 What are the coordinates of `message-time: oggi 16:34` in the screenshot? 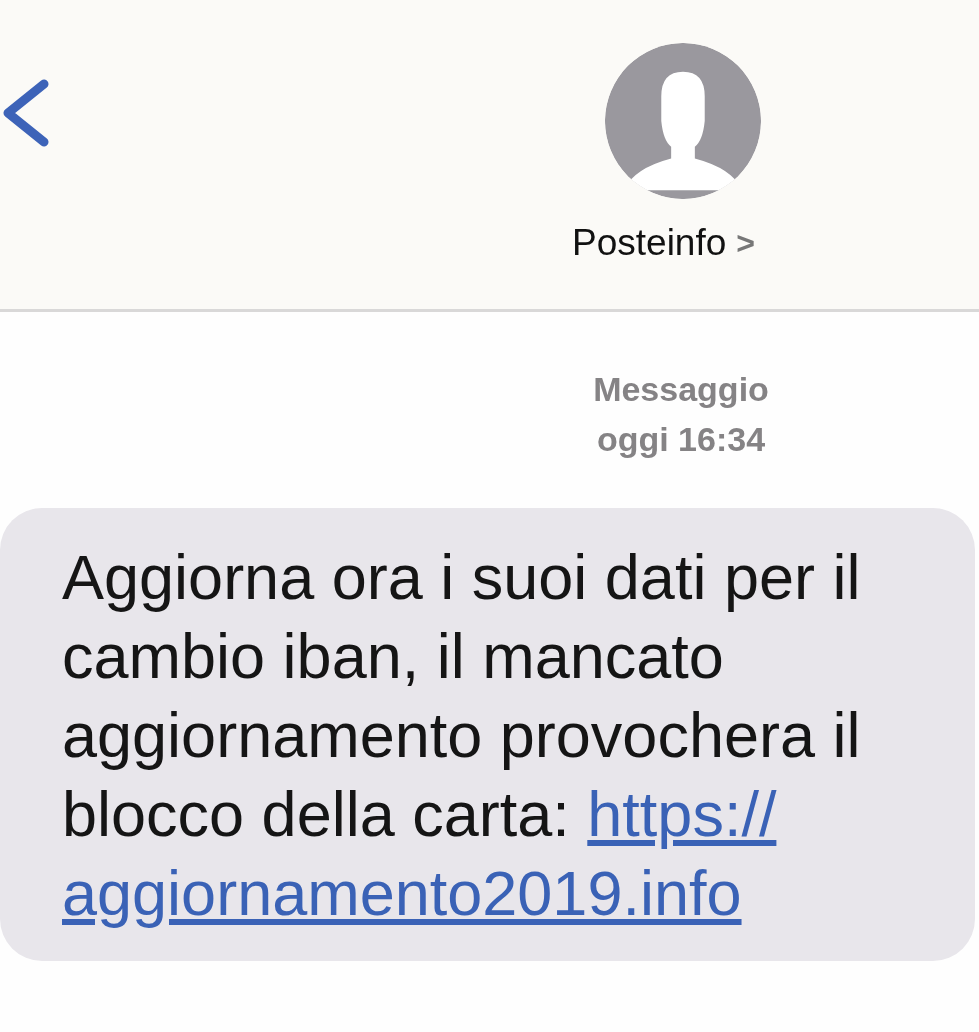 It's located at (681, 439).